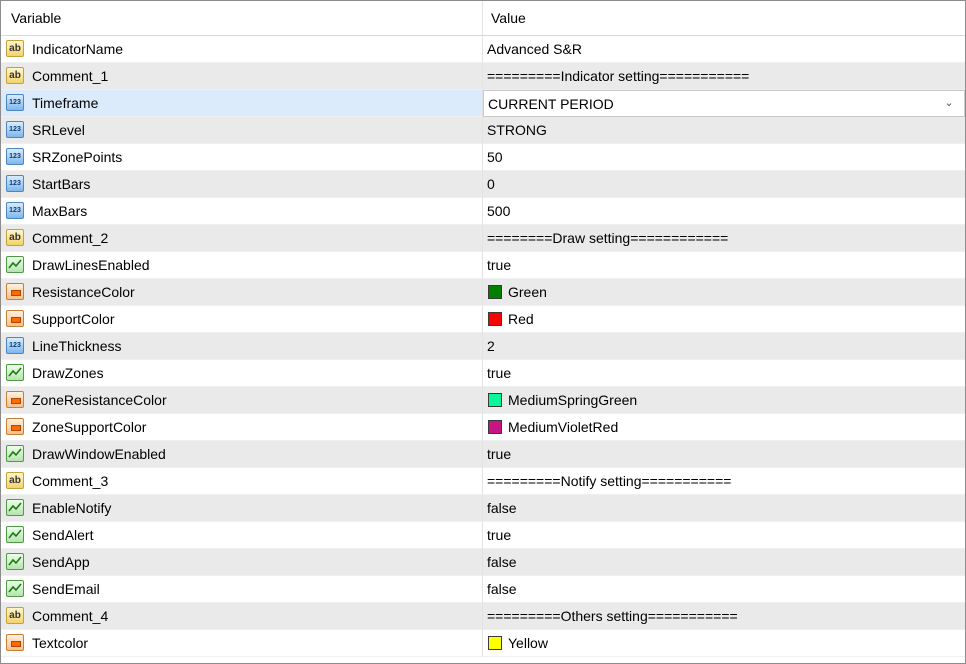 The height and width of the screenshot is (664, 966). Describe the element at coordinates (517, 130) in the screenshot. I see `value-text: STRONG` at that location.